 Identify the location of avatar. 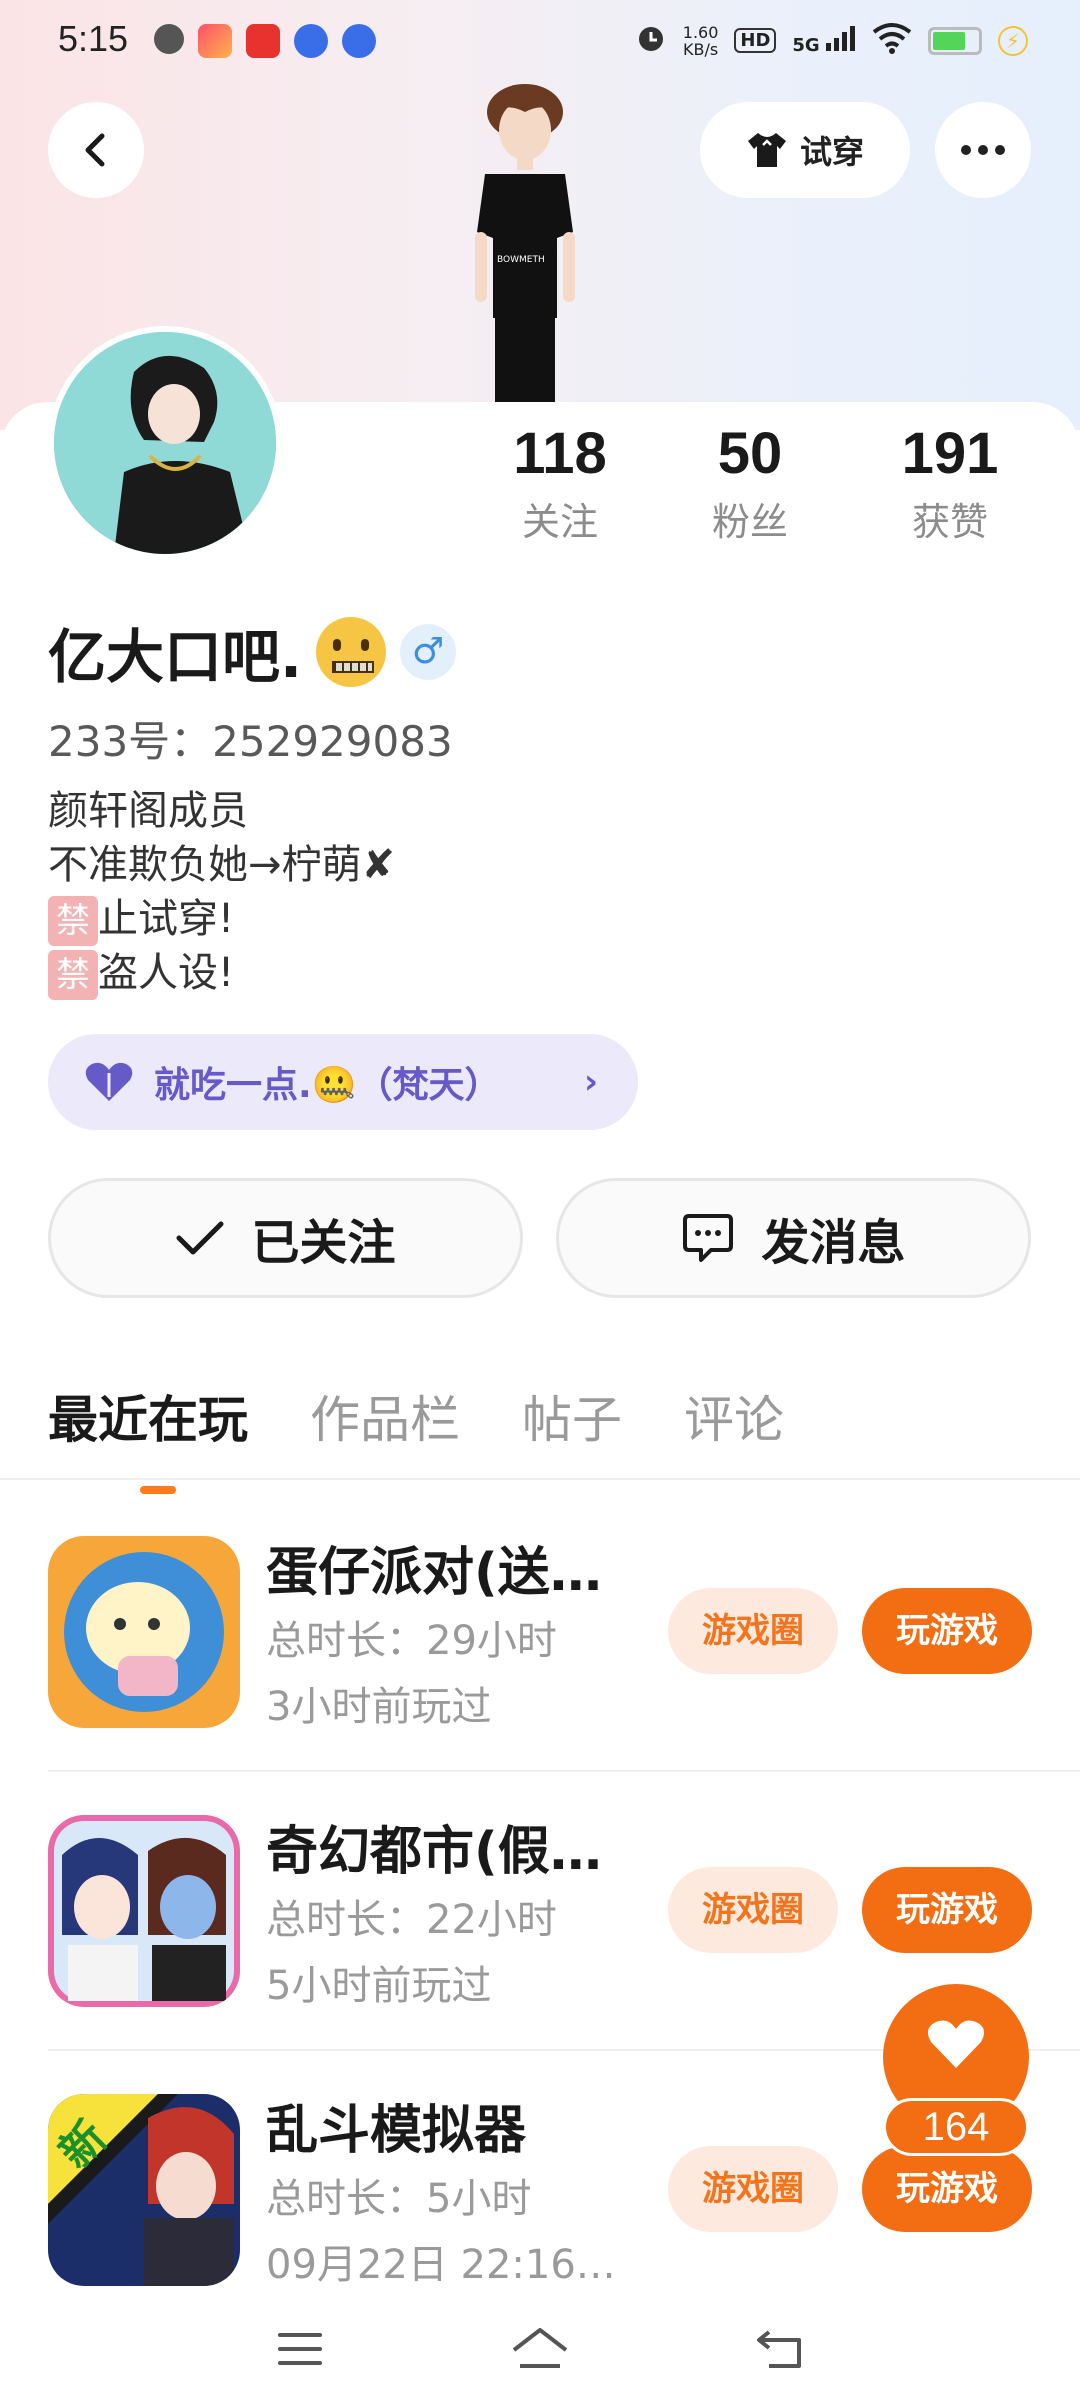
(165, 443).